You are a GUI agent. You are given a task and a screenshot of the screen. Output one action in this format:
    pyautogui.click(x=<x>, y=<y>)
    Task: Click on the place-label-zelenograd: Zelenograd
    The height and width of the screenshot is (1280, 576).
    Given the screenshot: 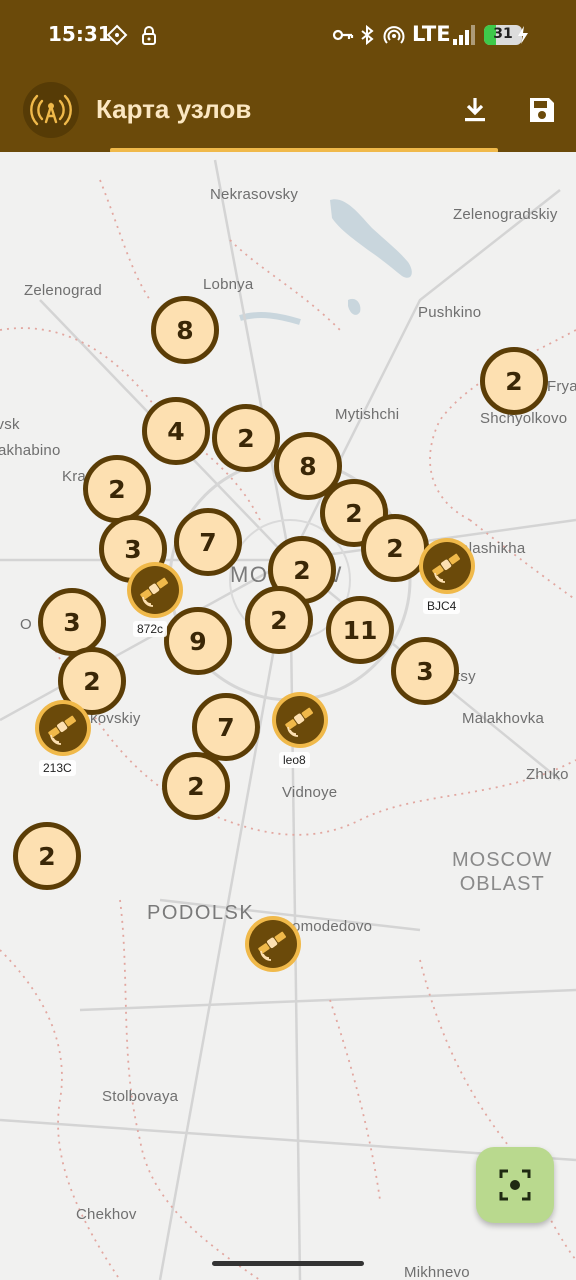 What is the action you would take?
    pyautogui.click(x=63, y=290)
    